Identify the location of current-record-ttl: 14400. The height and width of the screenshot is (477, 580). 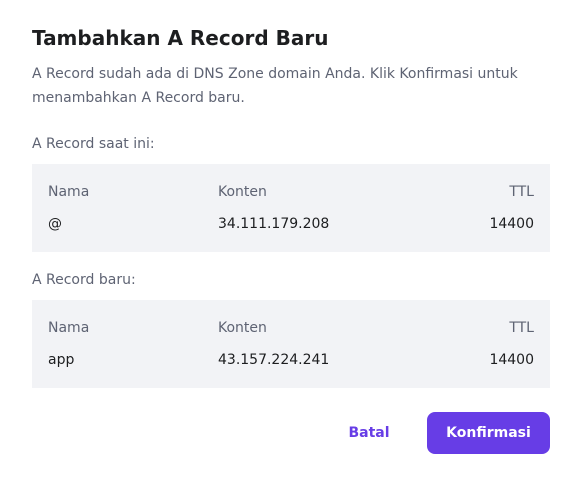
(511, 224).